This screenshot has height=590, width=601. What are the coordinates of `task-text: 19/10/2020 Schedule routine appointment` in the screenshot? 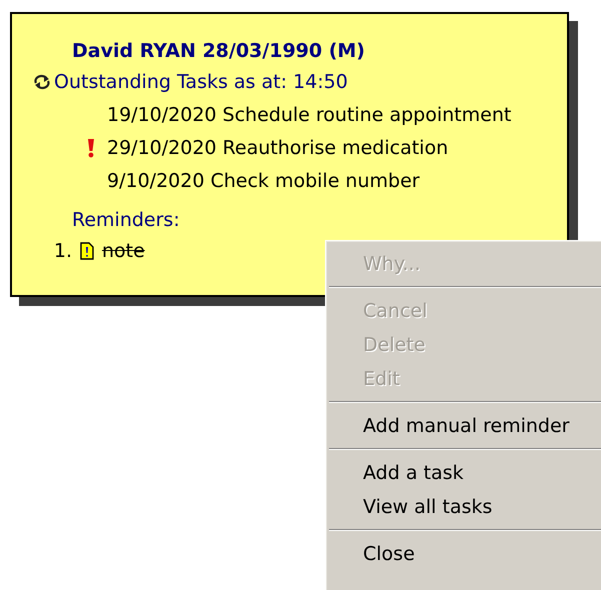 It's located at (309, 115).